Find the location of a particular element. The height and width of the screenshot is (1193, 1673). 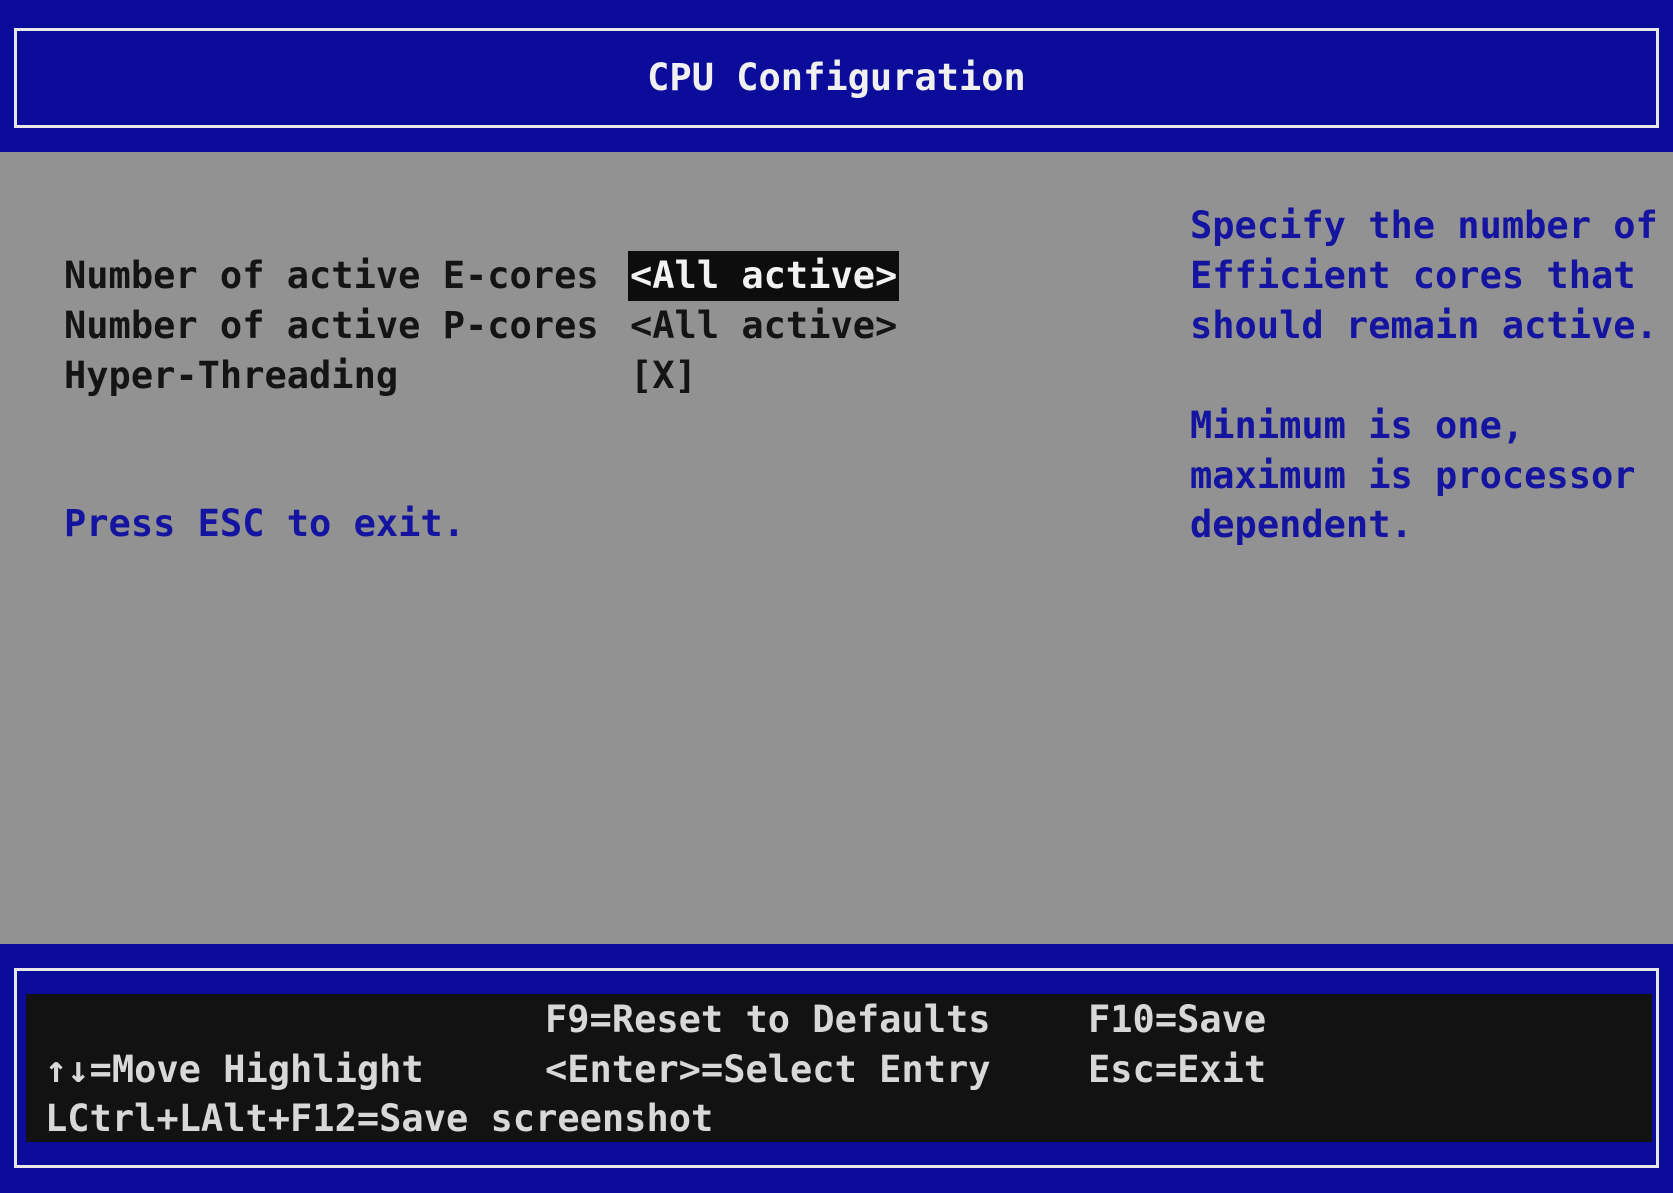

help-line: dependent. is located at coordinates (1301, 524).